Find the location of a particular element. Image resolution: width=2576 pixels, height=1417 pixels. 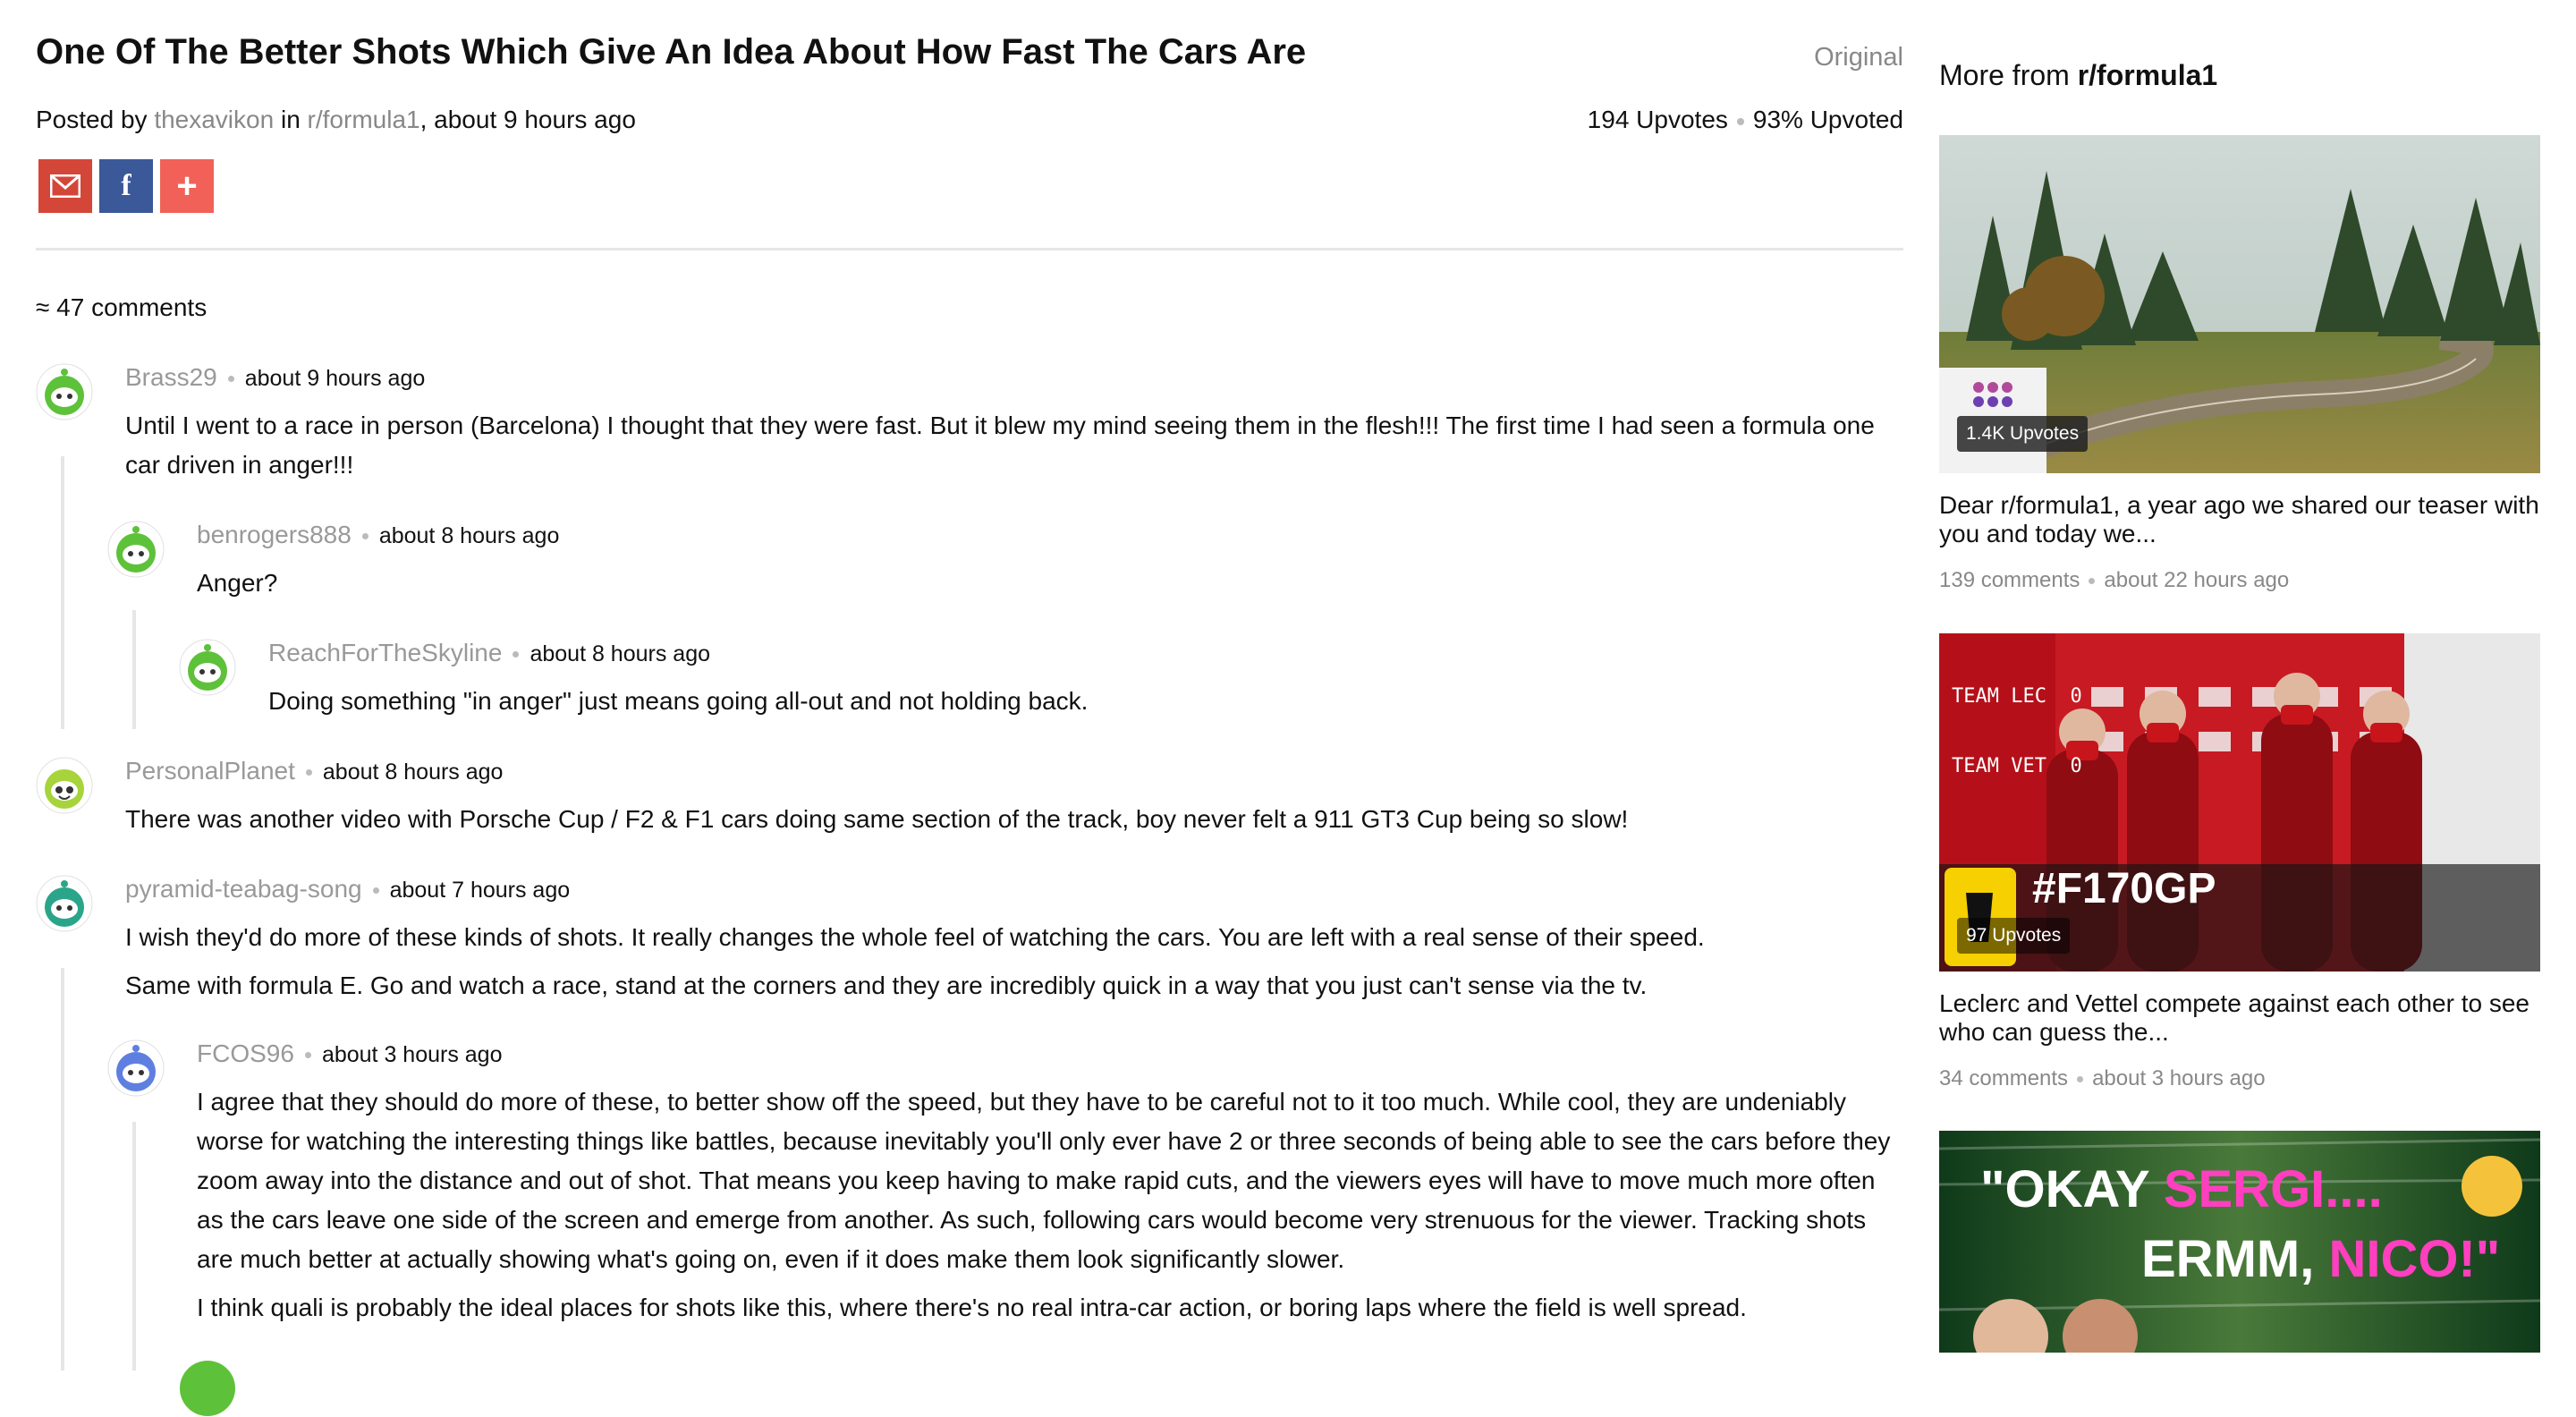

comment-text: Anger? is located at coordinates (237, 583).